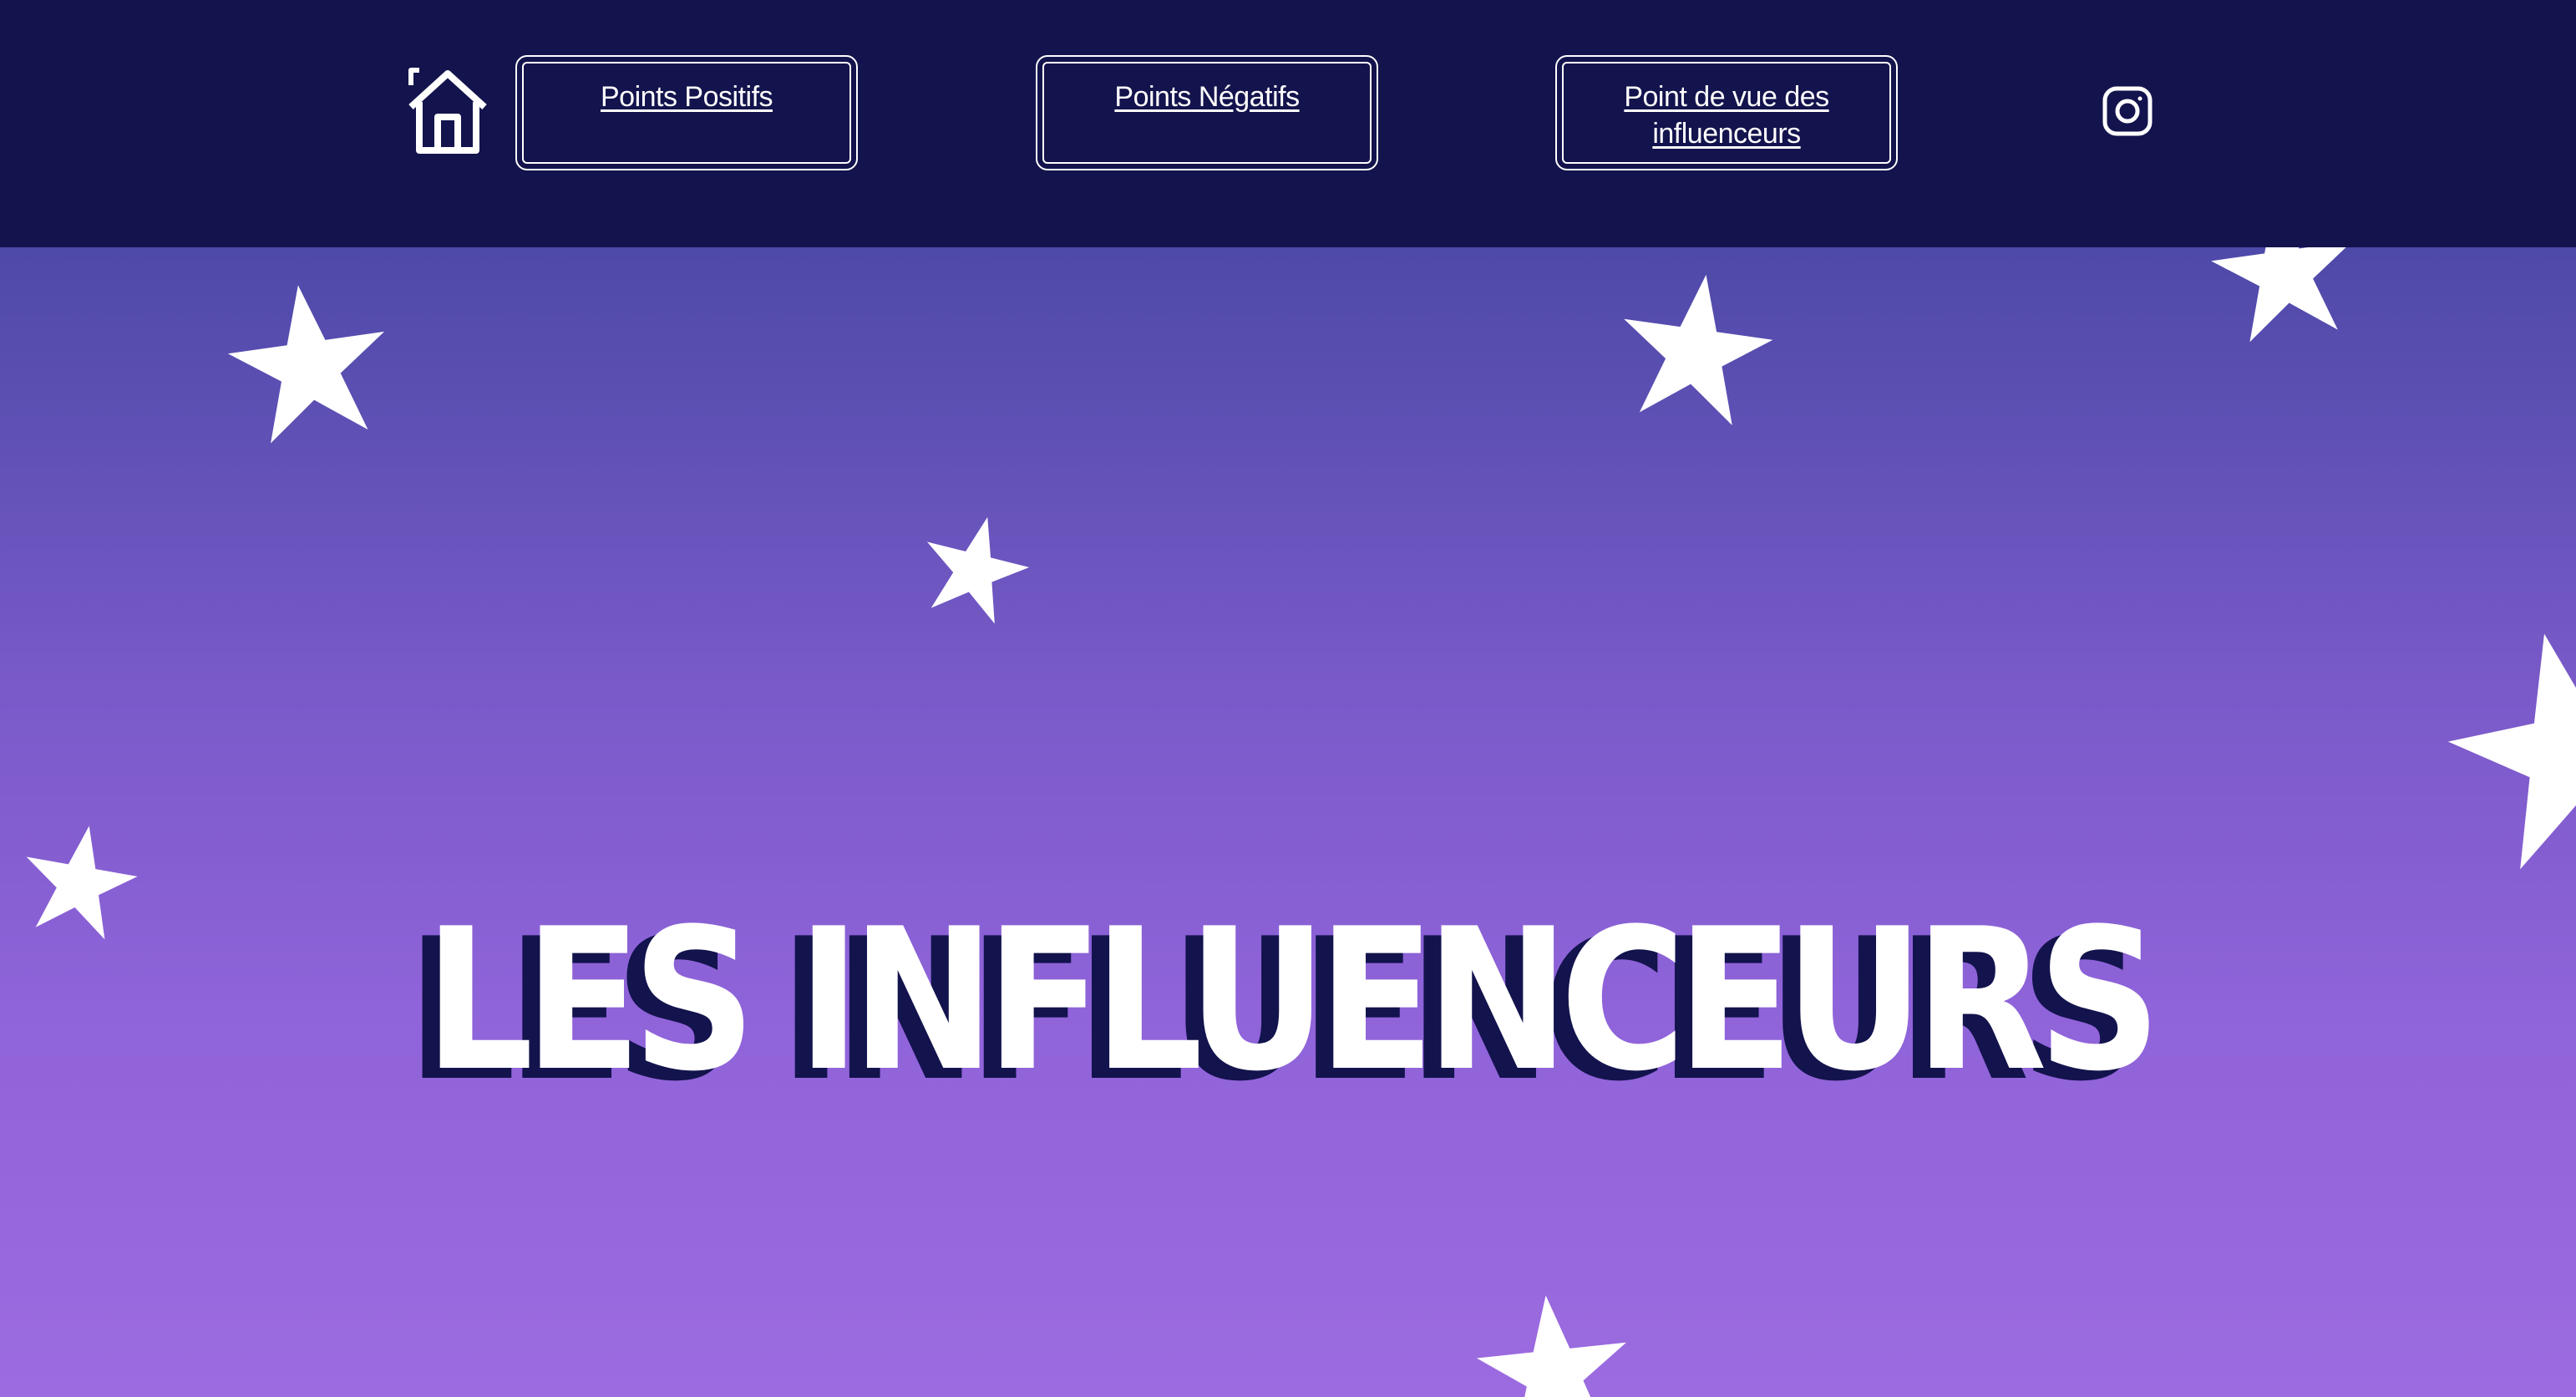 The height and width of the screenshot is (1397, 2576). What do you see at coordinates (686, 86) in the screenshot?
I see `nav-label-points-positifs: Points Positifs` at bounding box center [686, 86].